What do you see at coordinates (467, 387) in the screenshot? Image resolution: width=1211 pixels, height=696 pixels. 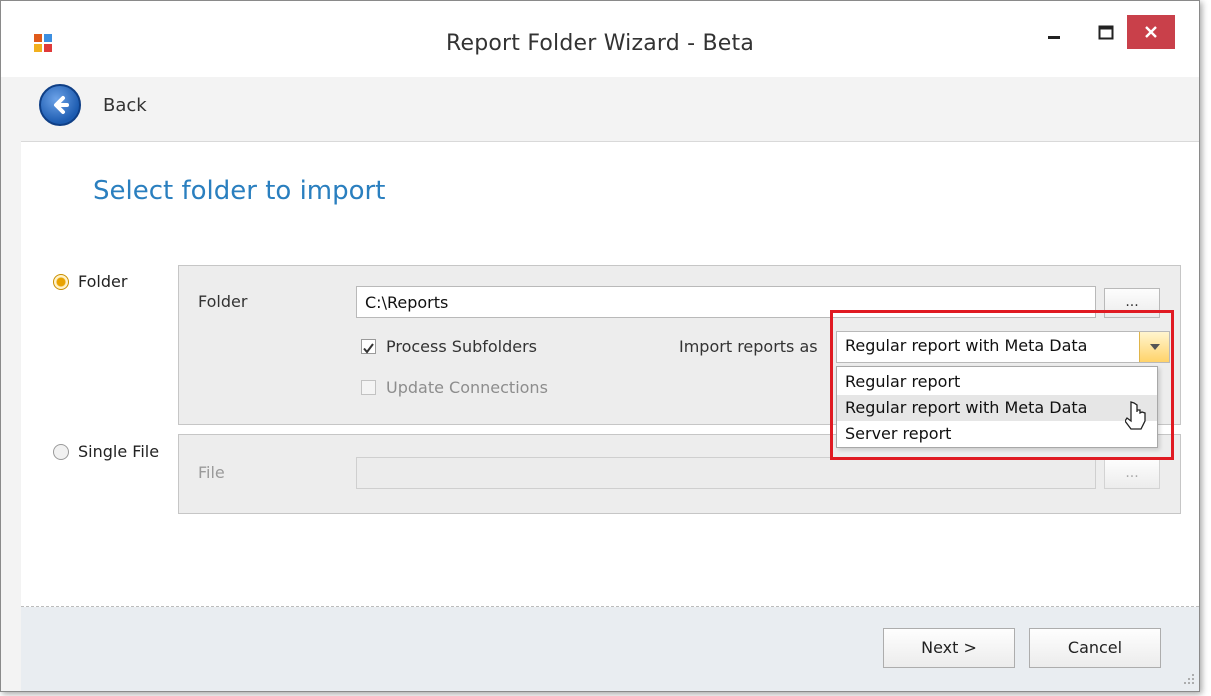 I see `update-connections-label: Update Connections` at bounding box center [467, 387].